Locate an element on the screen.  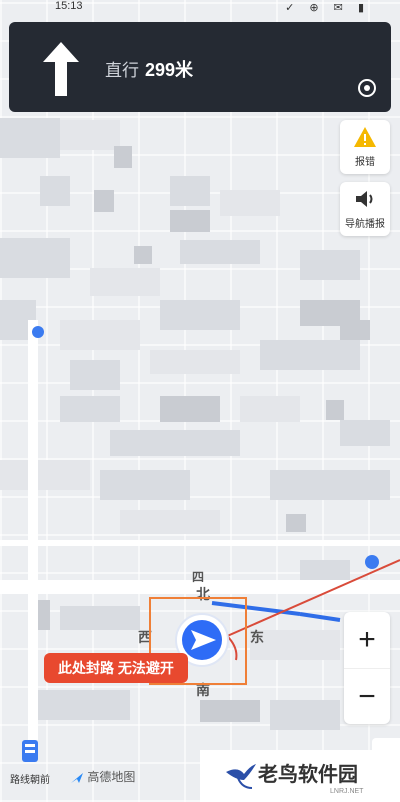
route-preview-label: 路线朝前 is located at coordinates (30, 780).